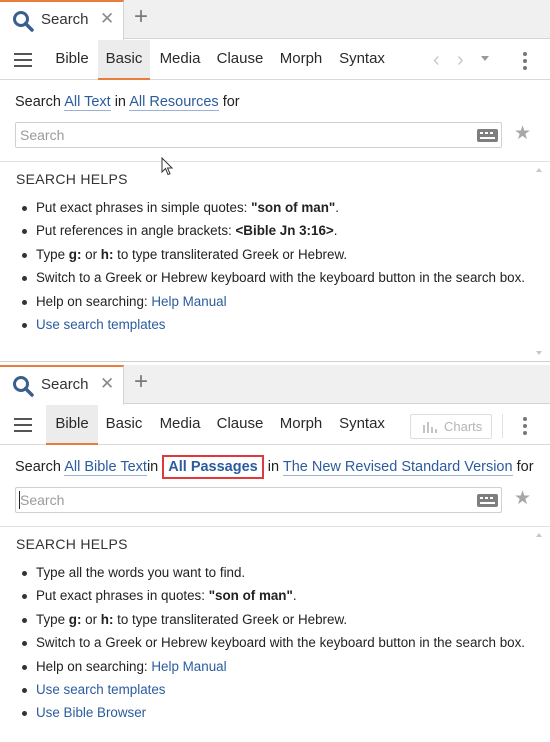 This screenshot has width=550, height=742. Describe the element at coordinates (174, 102) in the screenshot. I see `resource-link: All Resources` at that location.